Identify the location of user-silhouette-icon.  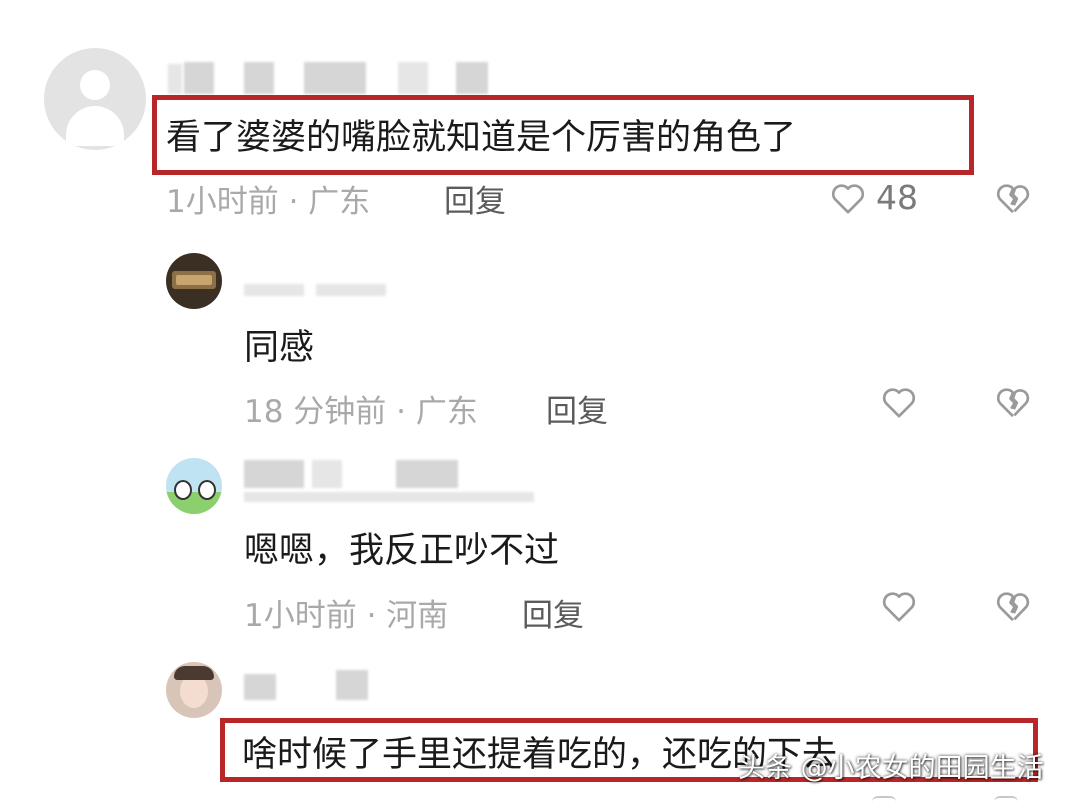
(95, 85).